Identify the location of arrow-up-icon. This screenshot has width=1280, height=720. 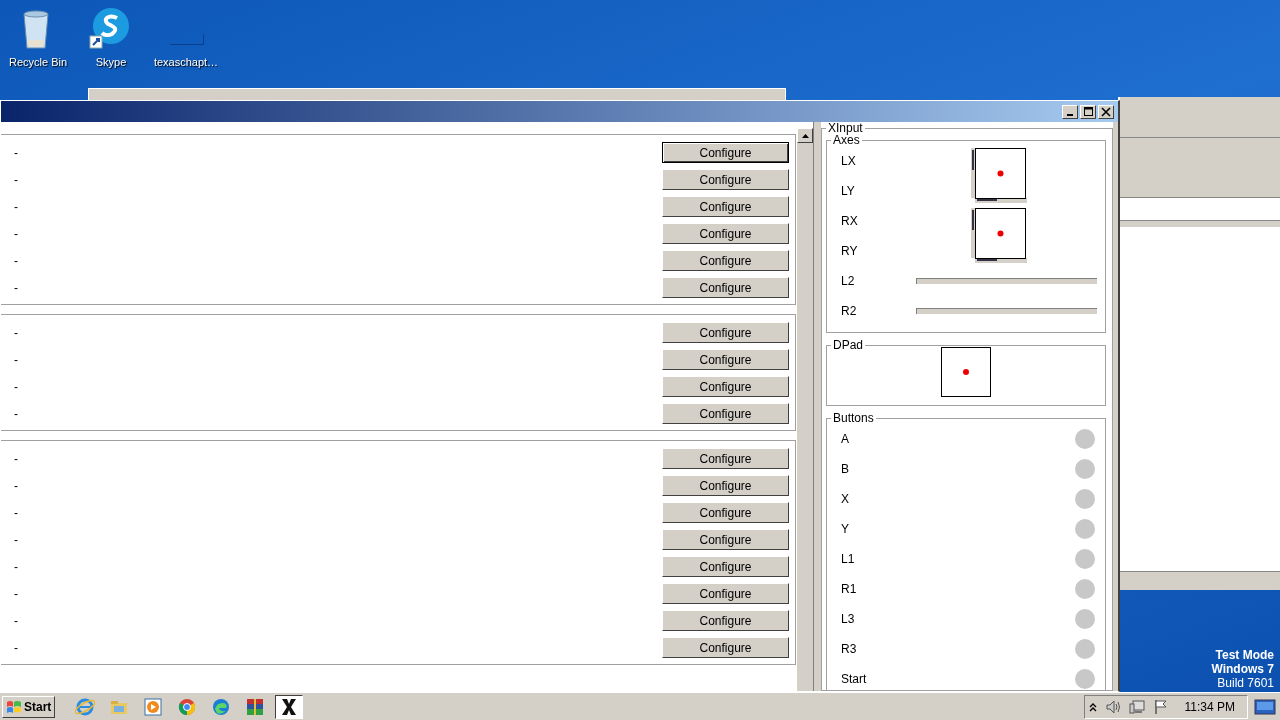
(805, 135).